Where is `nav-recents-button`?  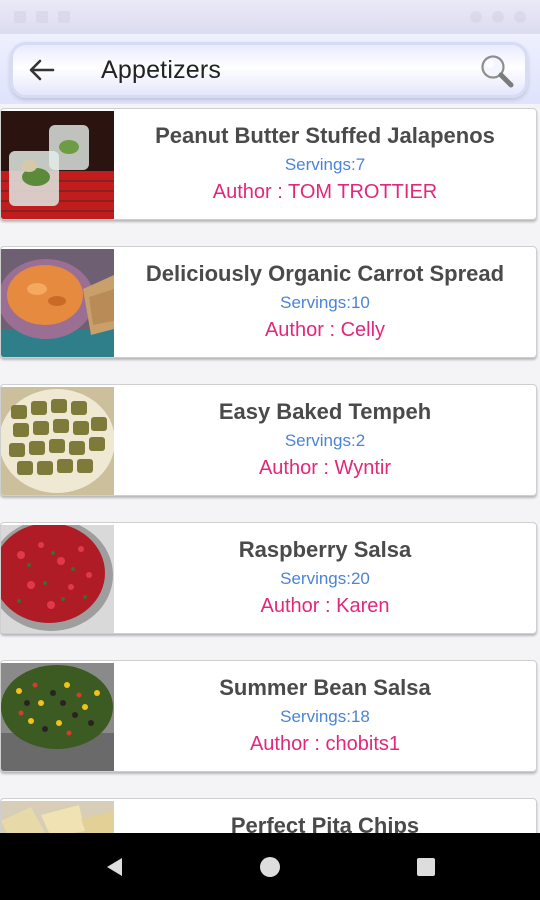
nav-recents-button is located at coordinates (426, 867).